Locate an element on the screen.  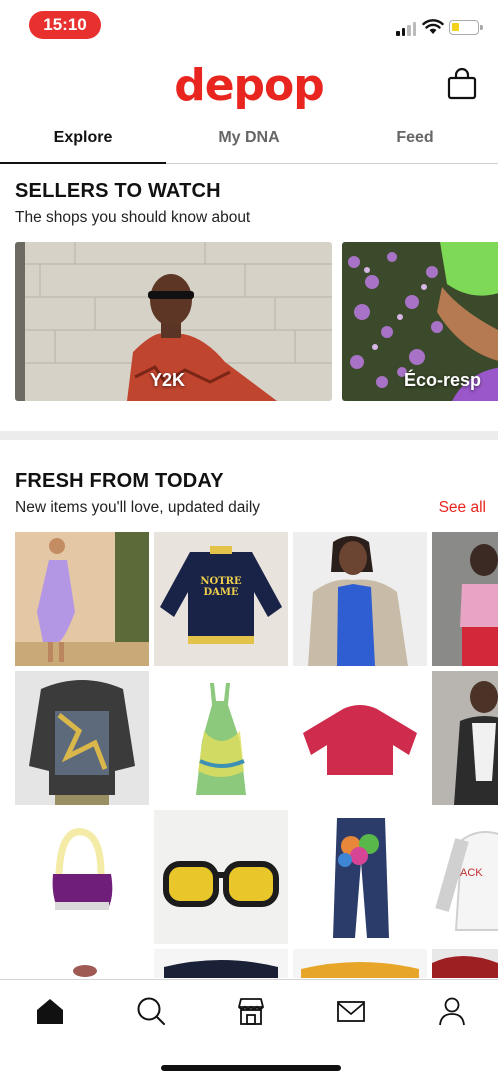
jacket-text: NOTRE DAME is located at coordinates (221, 587).